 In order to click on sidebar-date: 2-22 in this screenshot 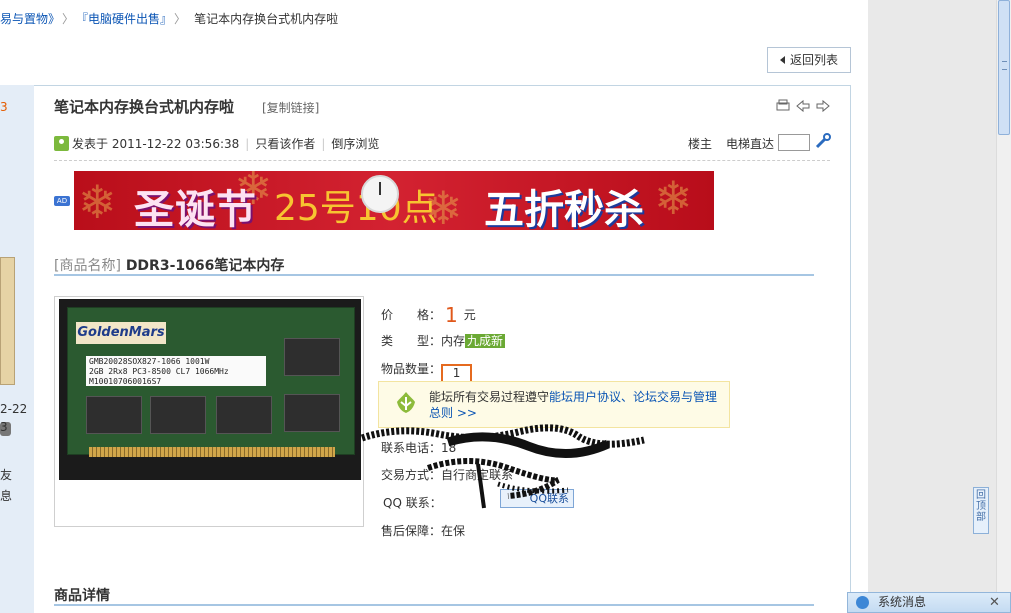, I will do `click(14, 409)`.